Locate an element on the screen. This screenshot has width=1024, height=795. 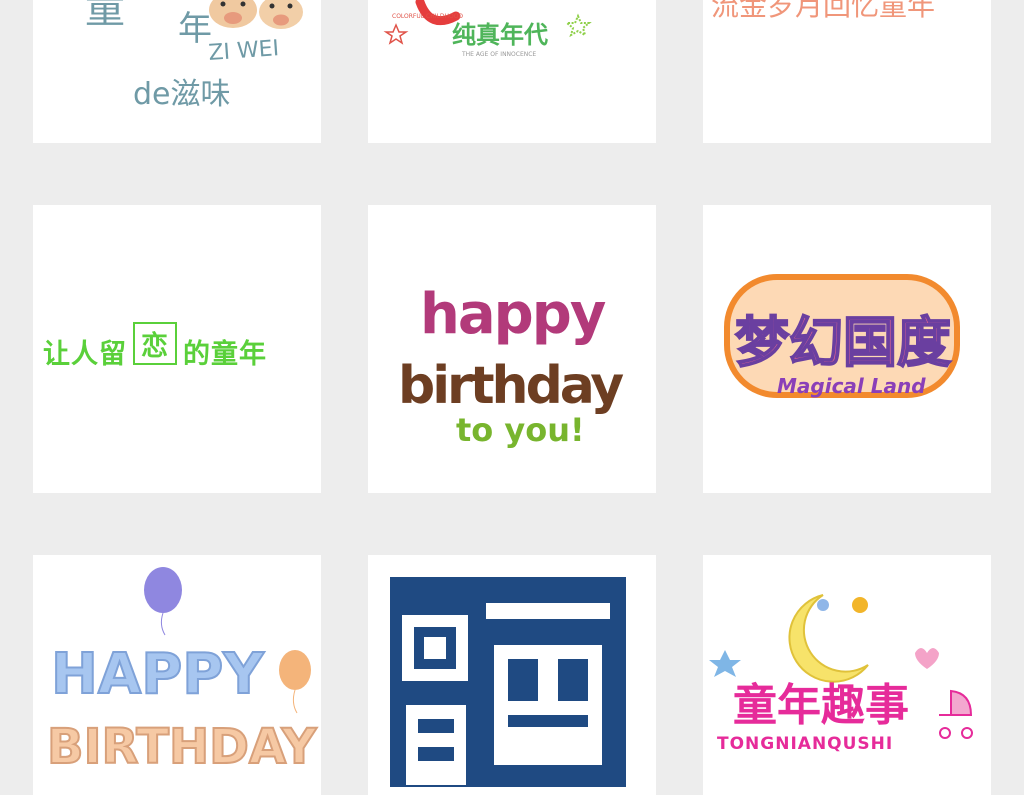
pig-figure-left is located at coordinates (233, 14).